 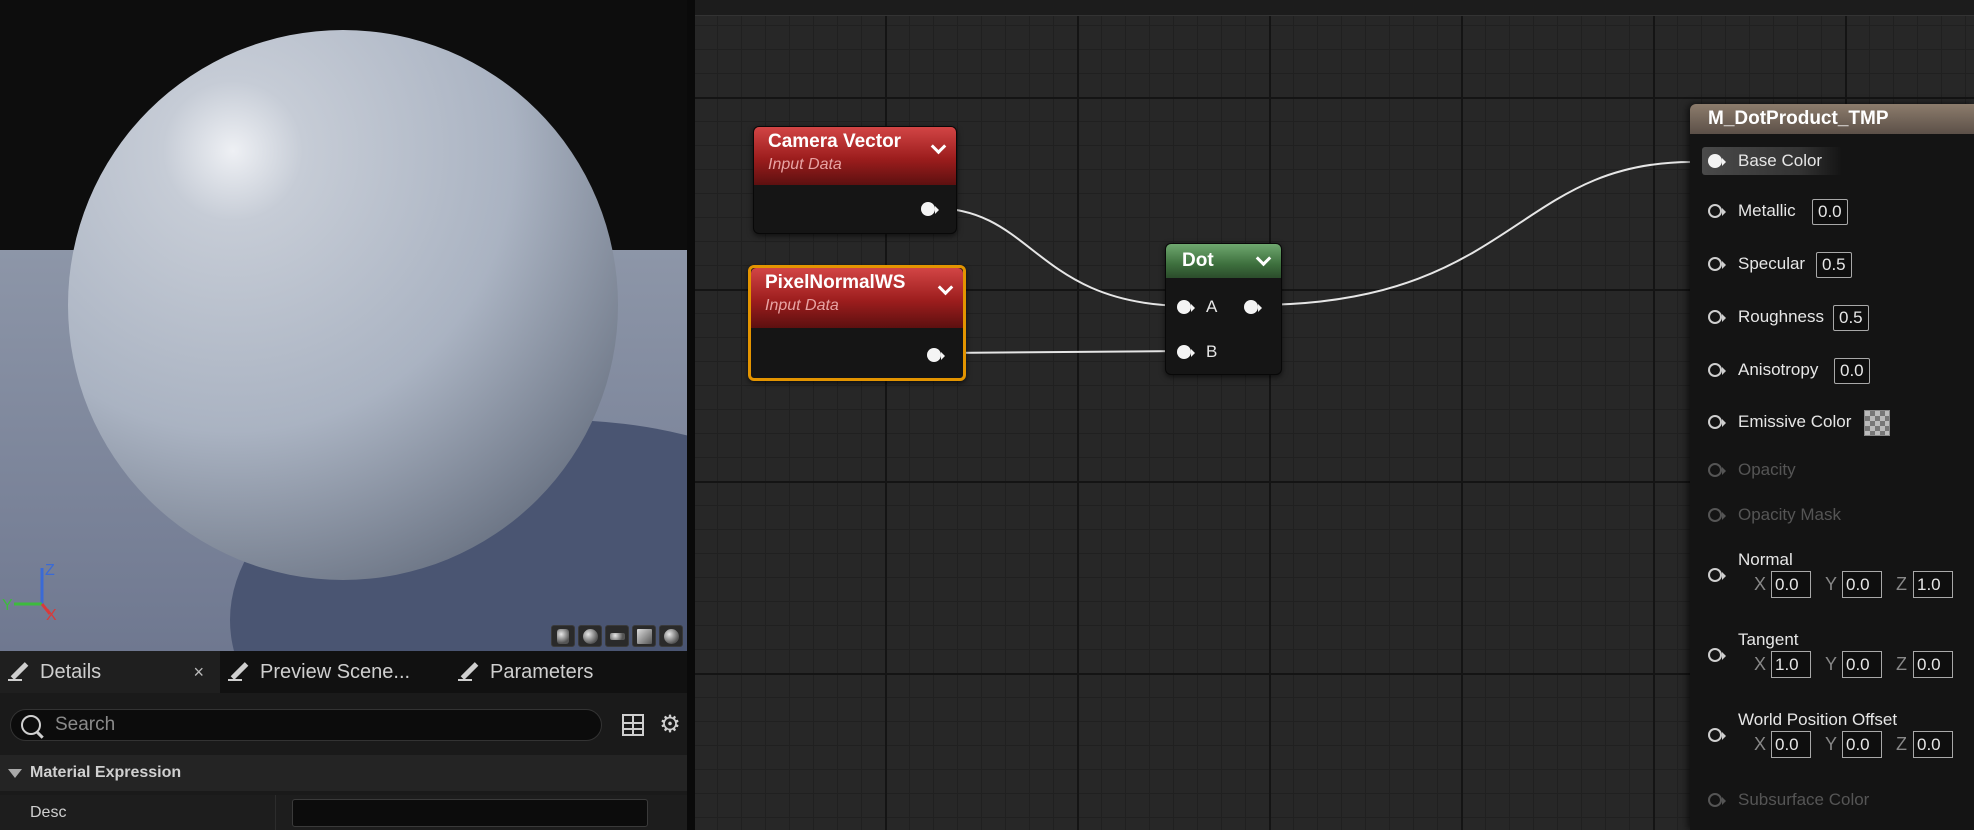 I want to click on roughness-pin, so click(x=1717, y=318).